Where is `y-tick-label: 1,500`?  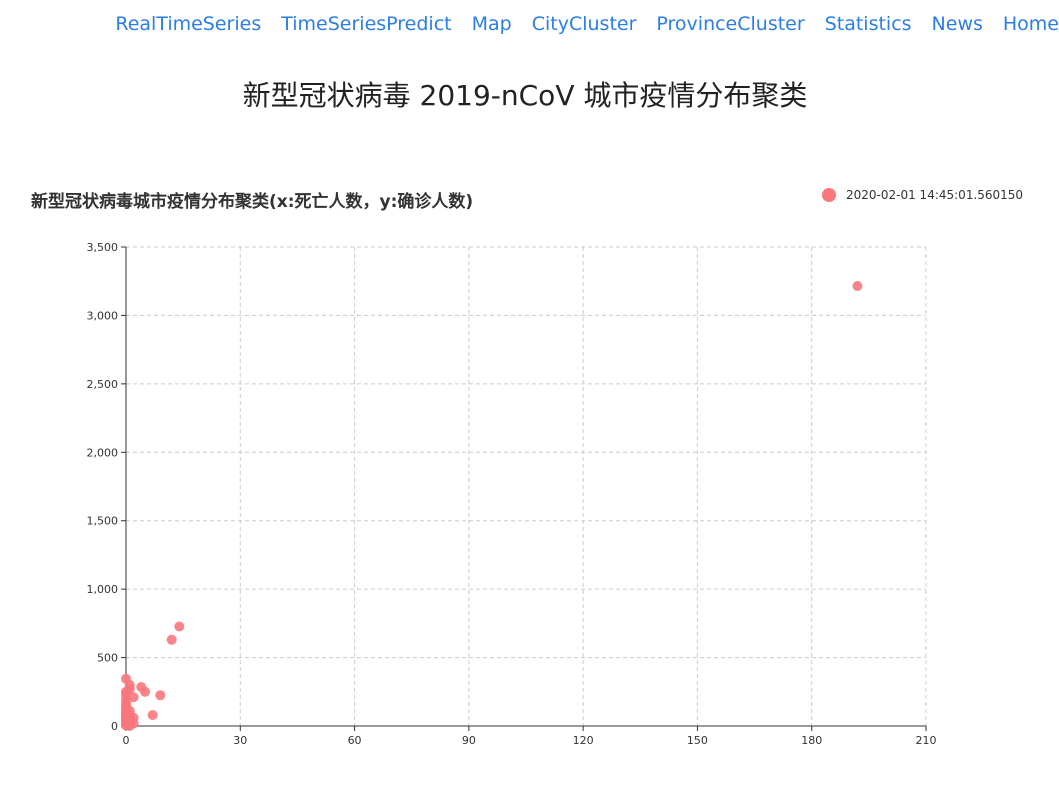
y-tick-label: 1,500 is located at coordinates (103, 521).